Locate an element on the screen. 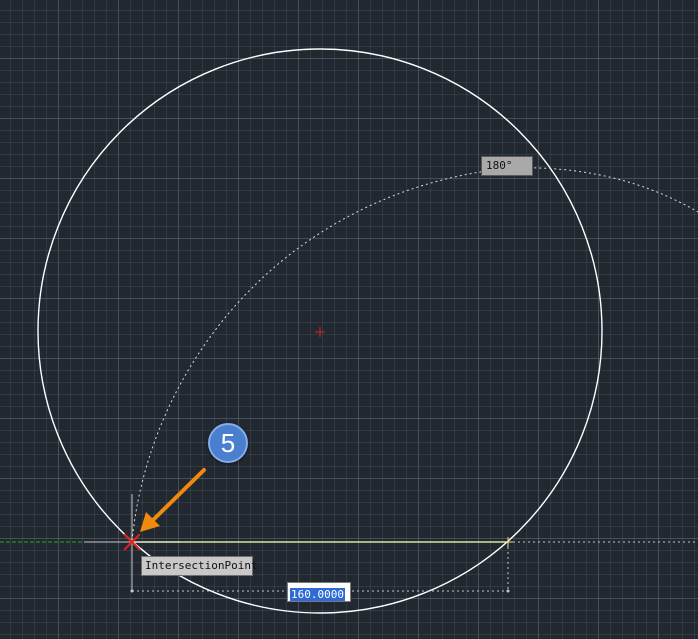 The height and width of the screenshot is (639, 698). dimension-tick-left is located at coordinates (132, 591).